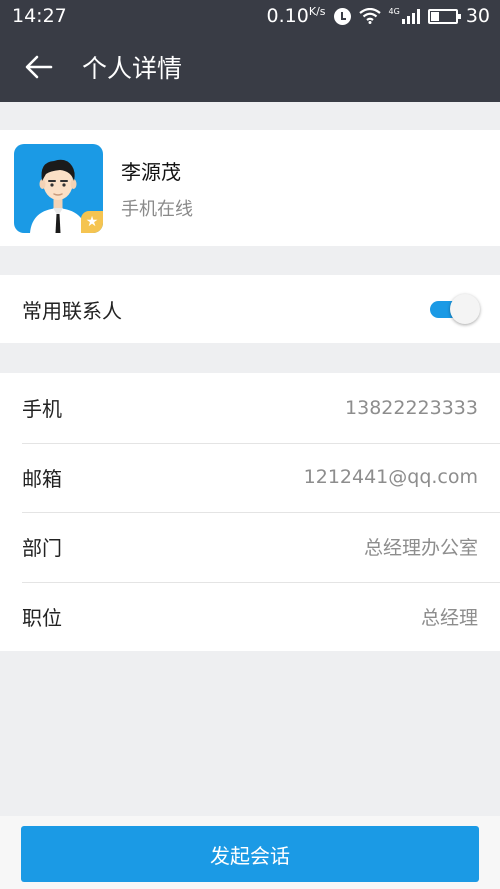  I want to click on detail-row-position: 职位 总经理, so click(250, 616).